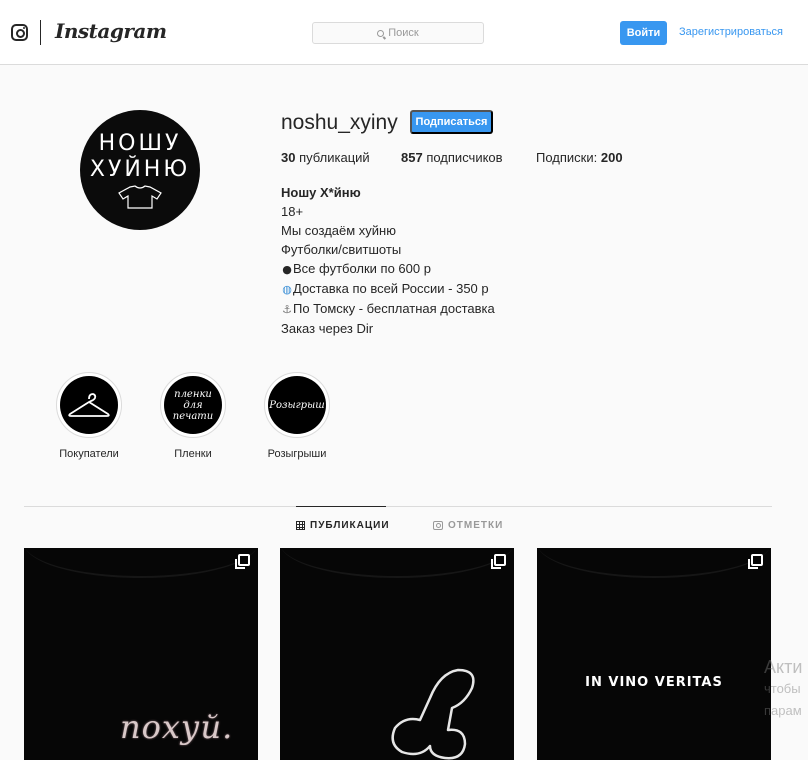 This screenshot has width=808, height=760. I want to click on highlight-label: Розыгрыши, so click(297, 454).